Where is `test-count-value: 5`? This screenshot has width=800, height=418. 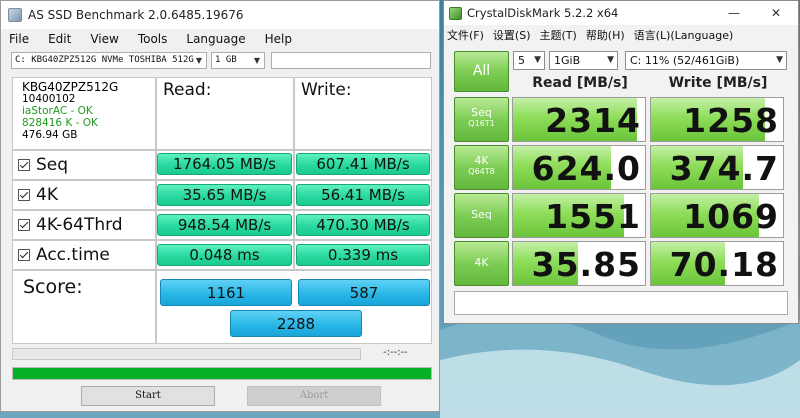
test-count-value: 5 is located at coordinates (521, 60).